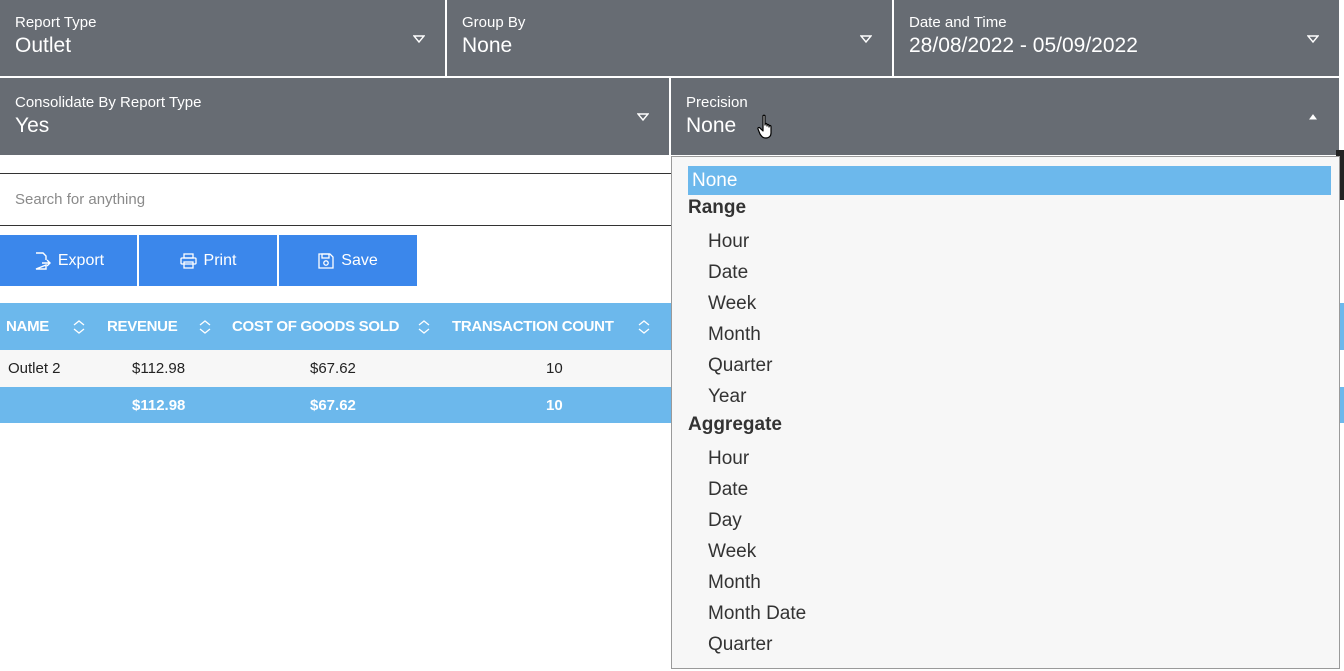 The height and width of the screenshot is (671, 1344). Describe the element at coordinates (108, 102) in the screenshot. I see `consolidate-label: Consolidate By Report Type` at that location.